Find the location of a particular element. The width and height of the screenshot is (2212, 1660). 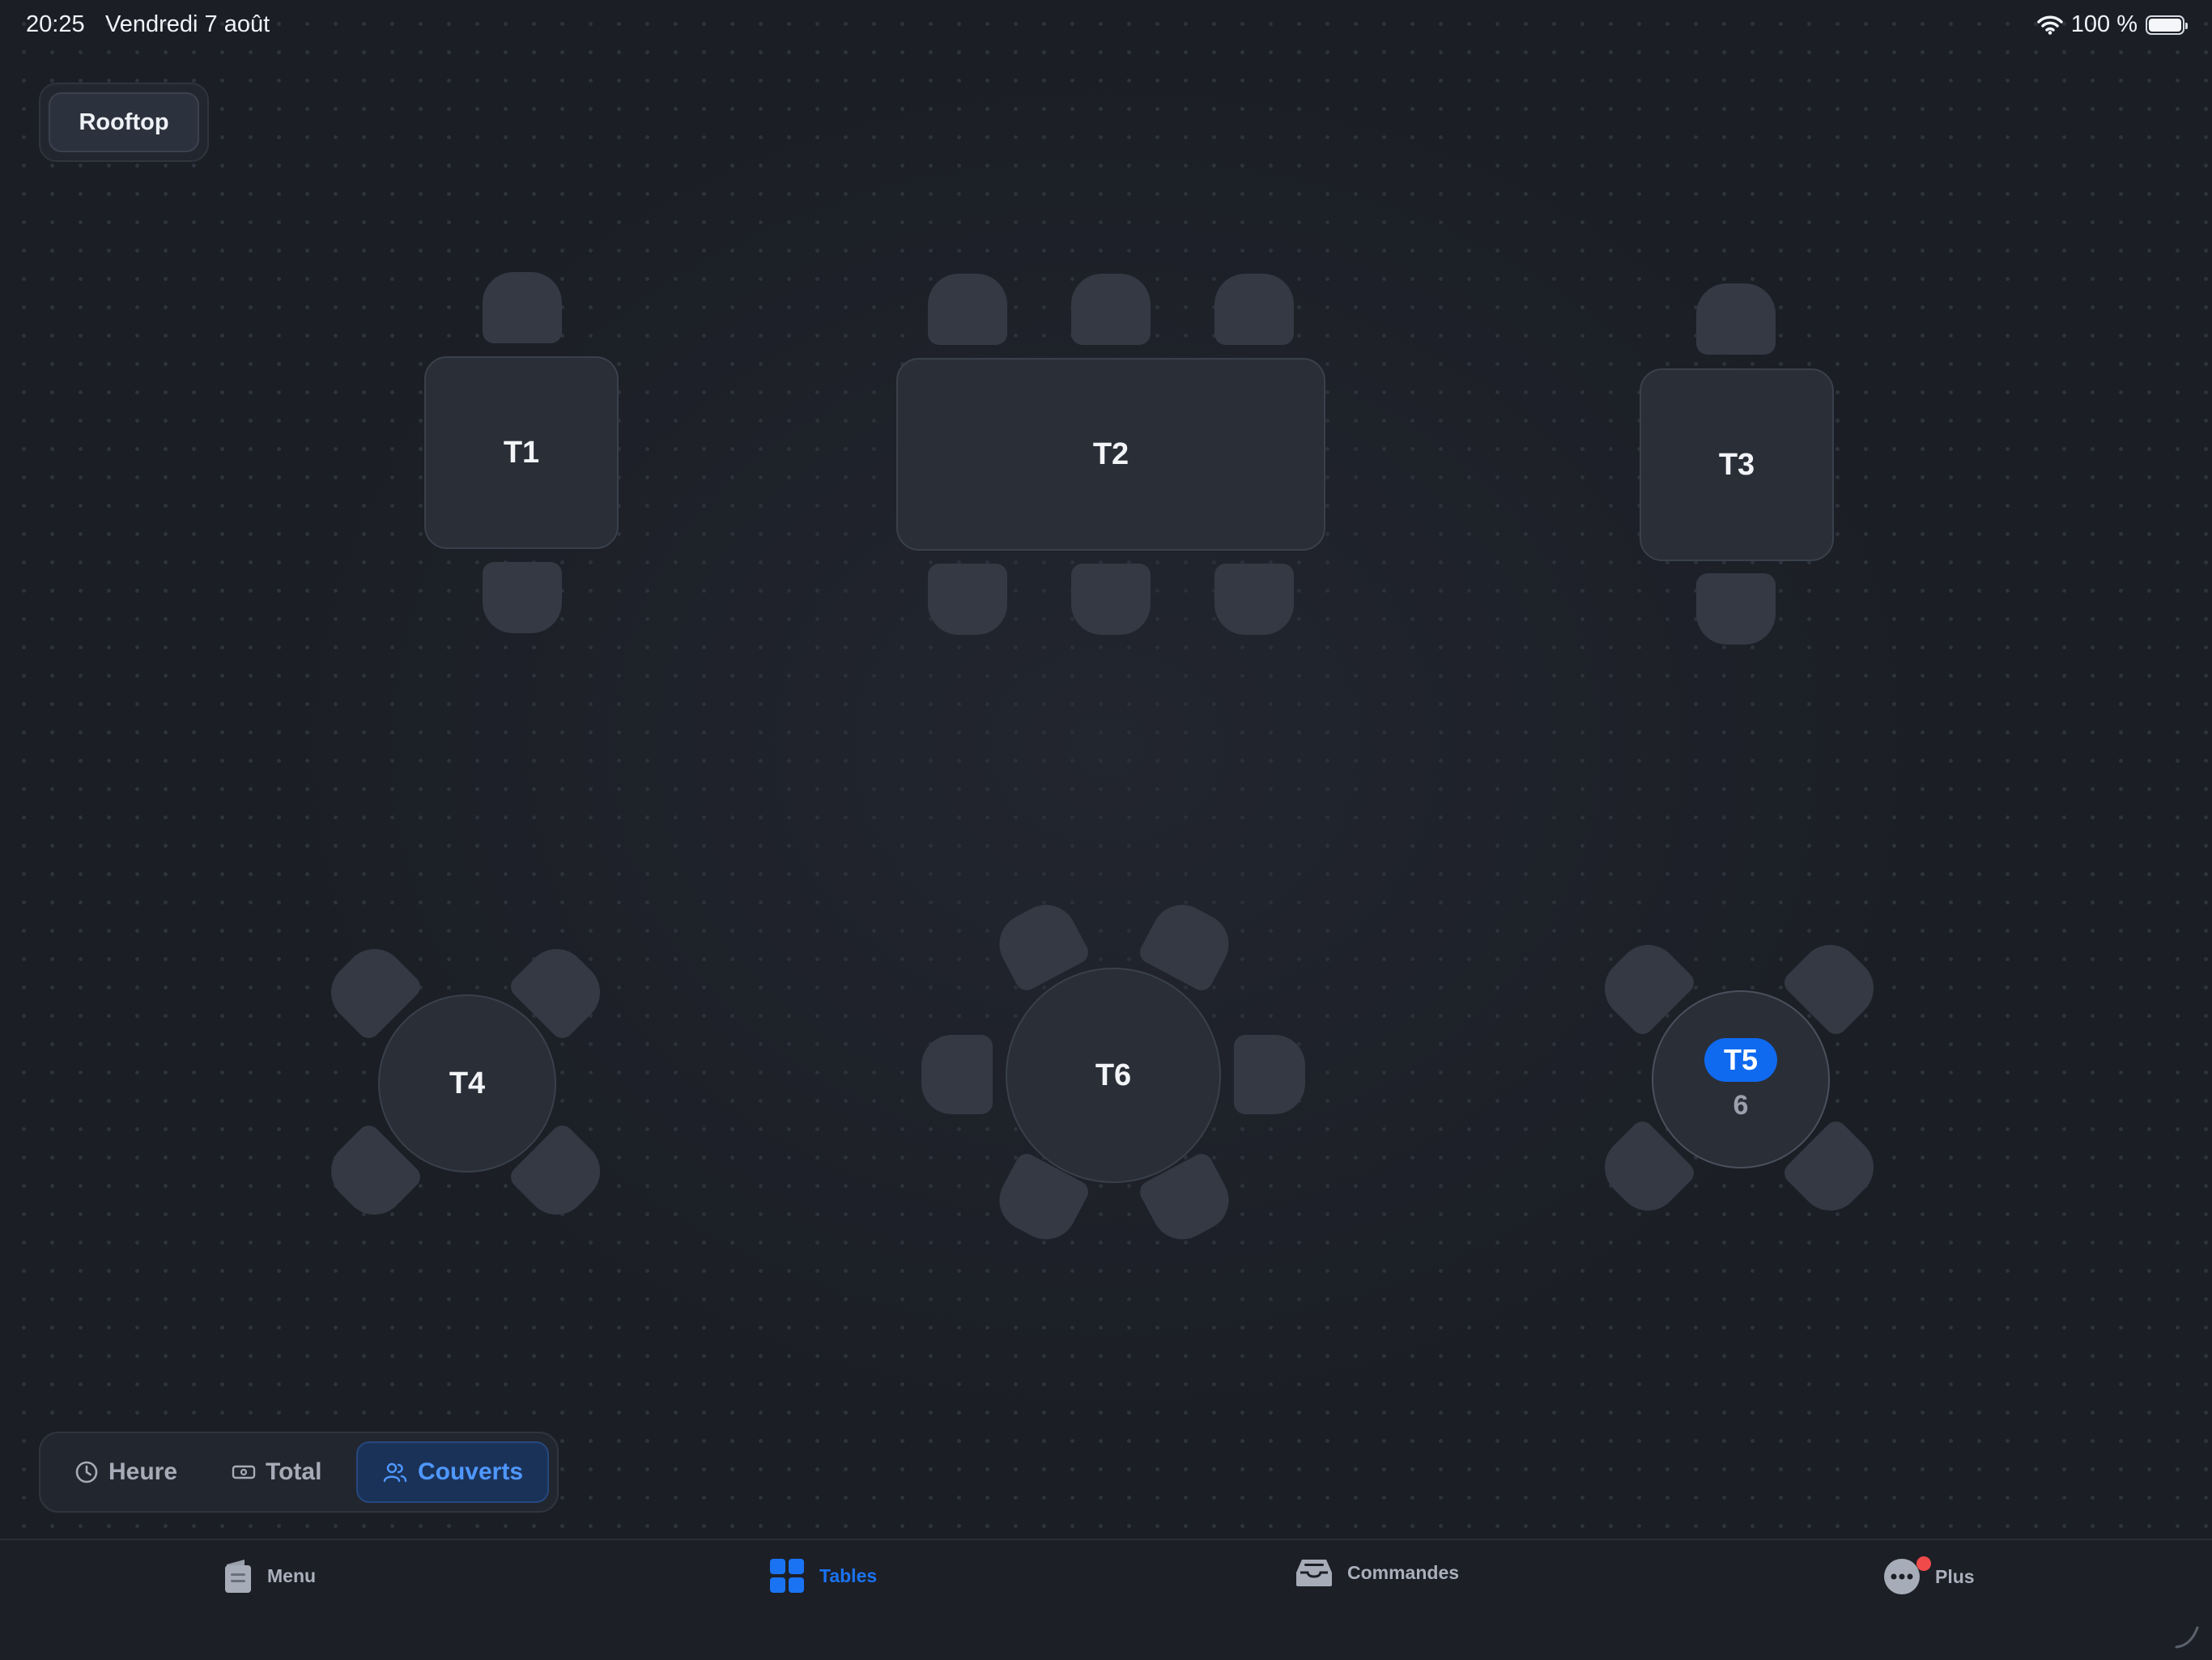

covers-count: 6 is located at coordinates (1741, 1105).